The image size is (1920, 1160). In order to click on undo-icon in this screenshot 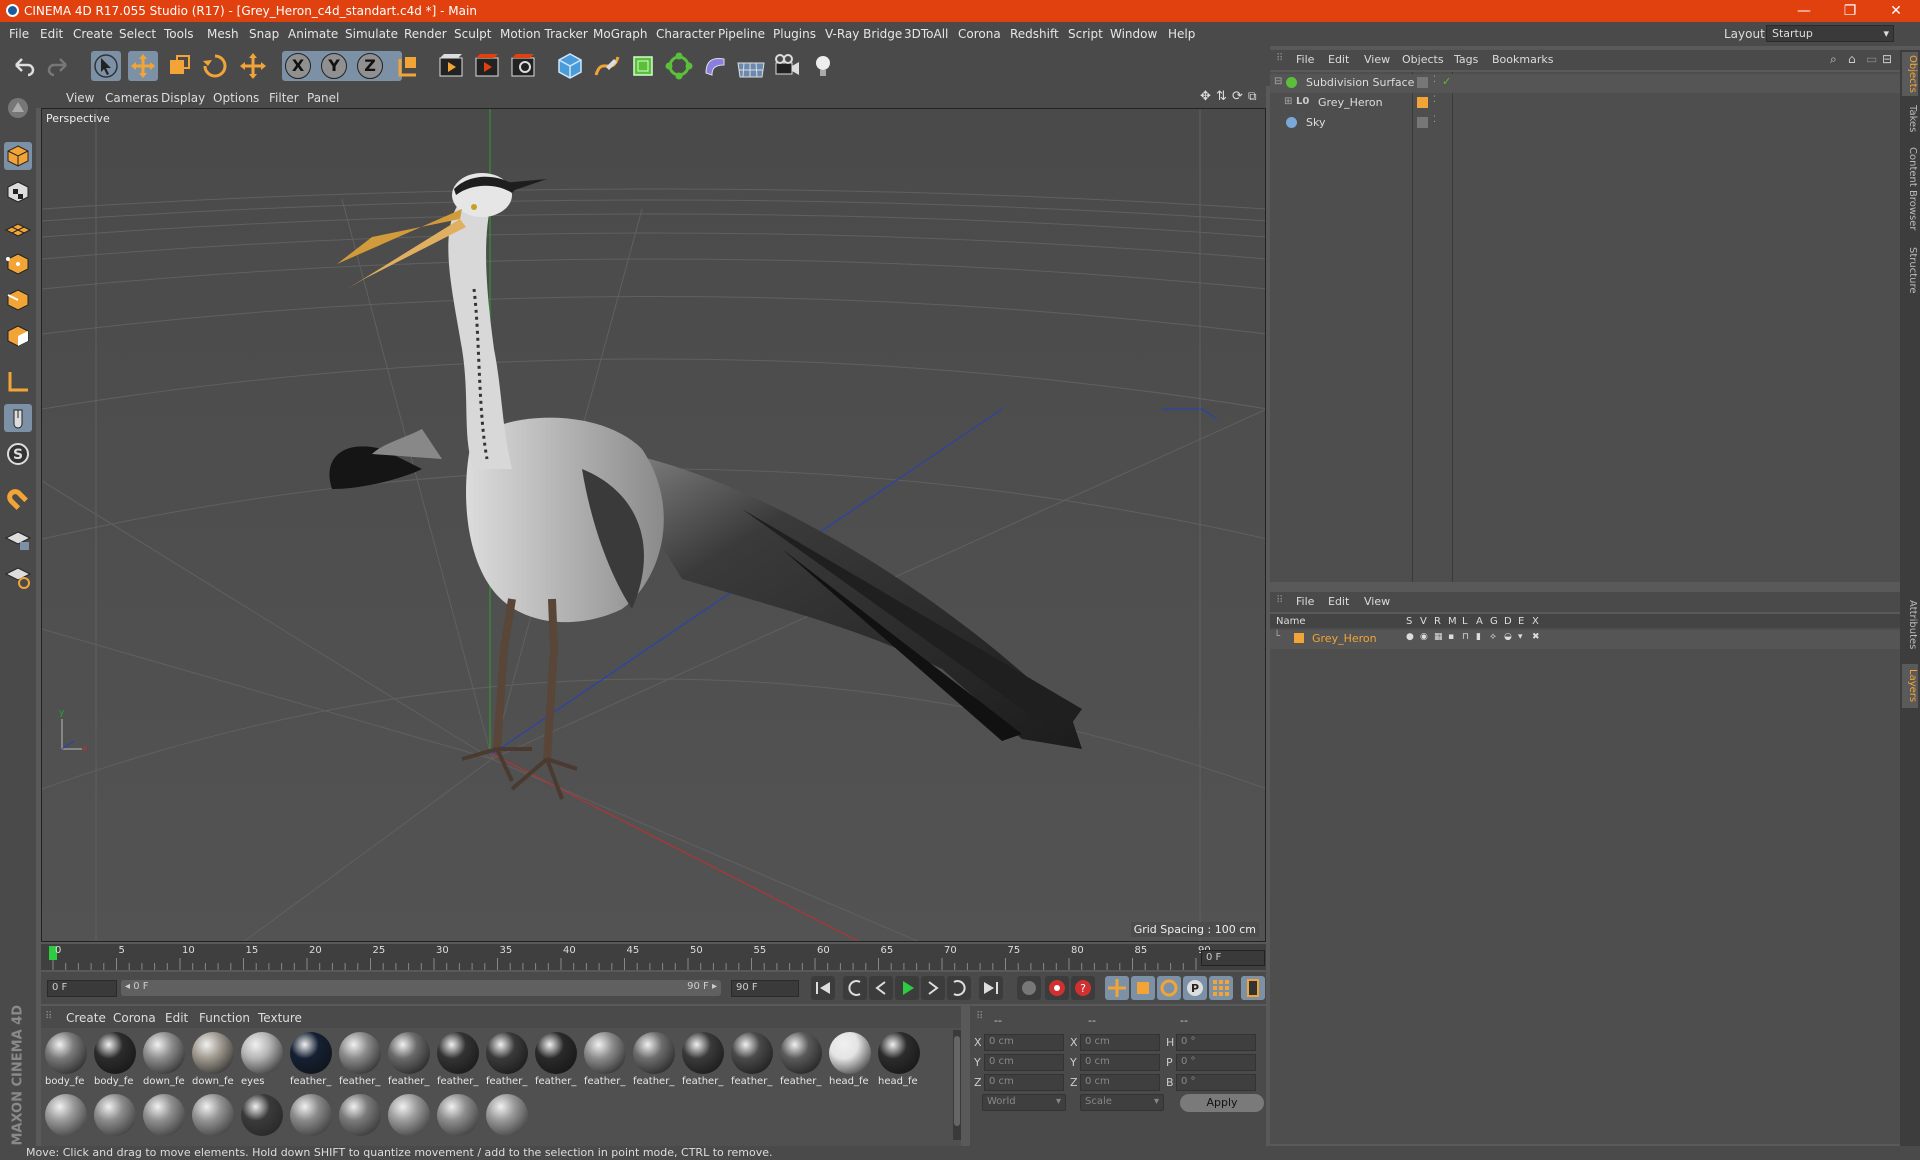, I will do `click(23, 66)`.